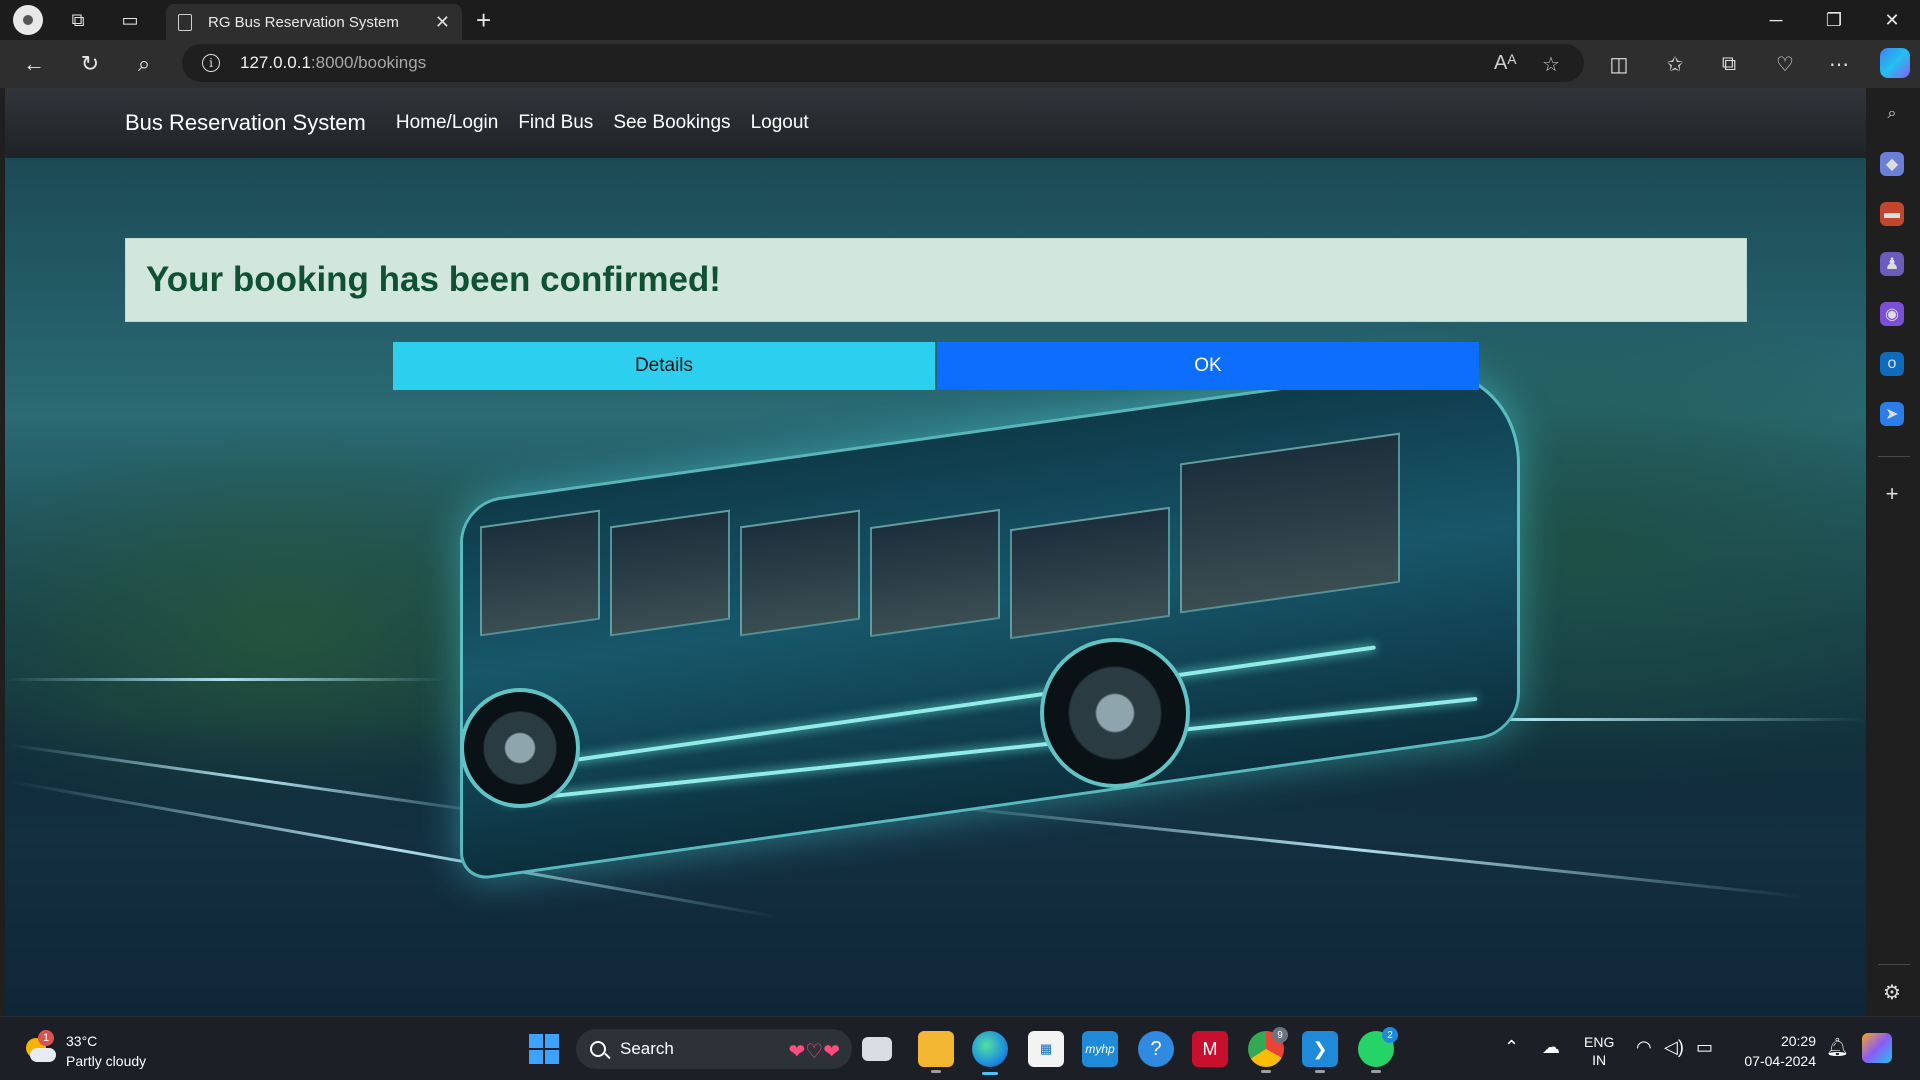 The image size is (1920, 1080). I want to click on search-icon: ⌕, so click(144, 64).